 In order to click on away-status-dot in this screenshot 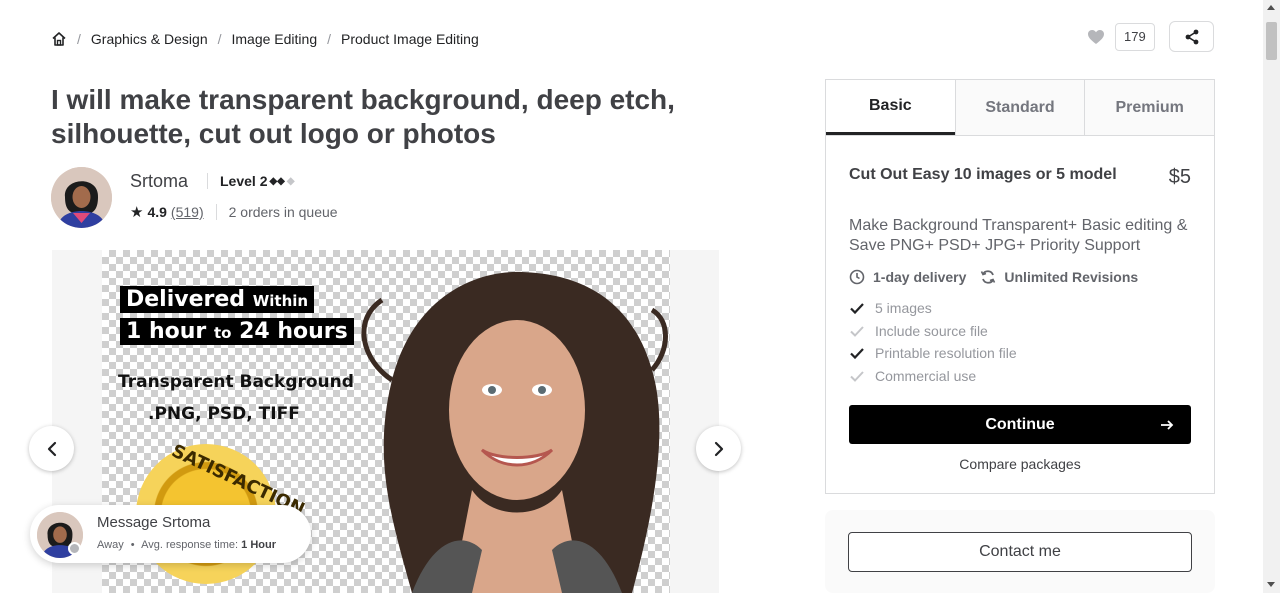, I will do `click(74, 548)`.